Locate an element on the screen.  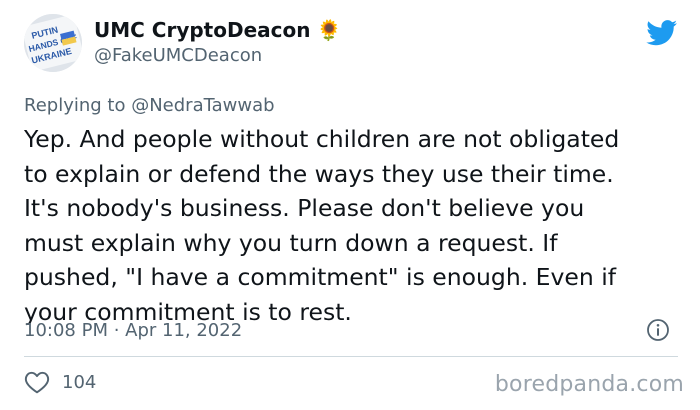
like-action: 104 is located at coordinates (60, 382).